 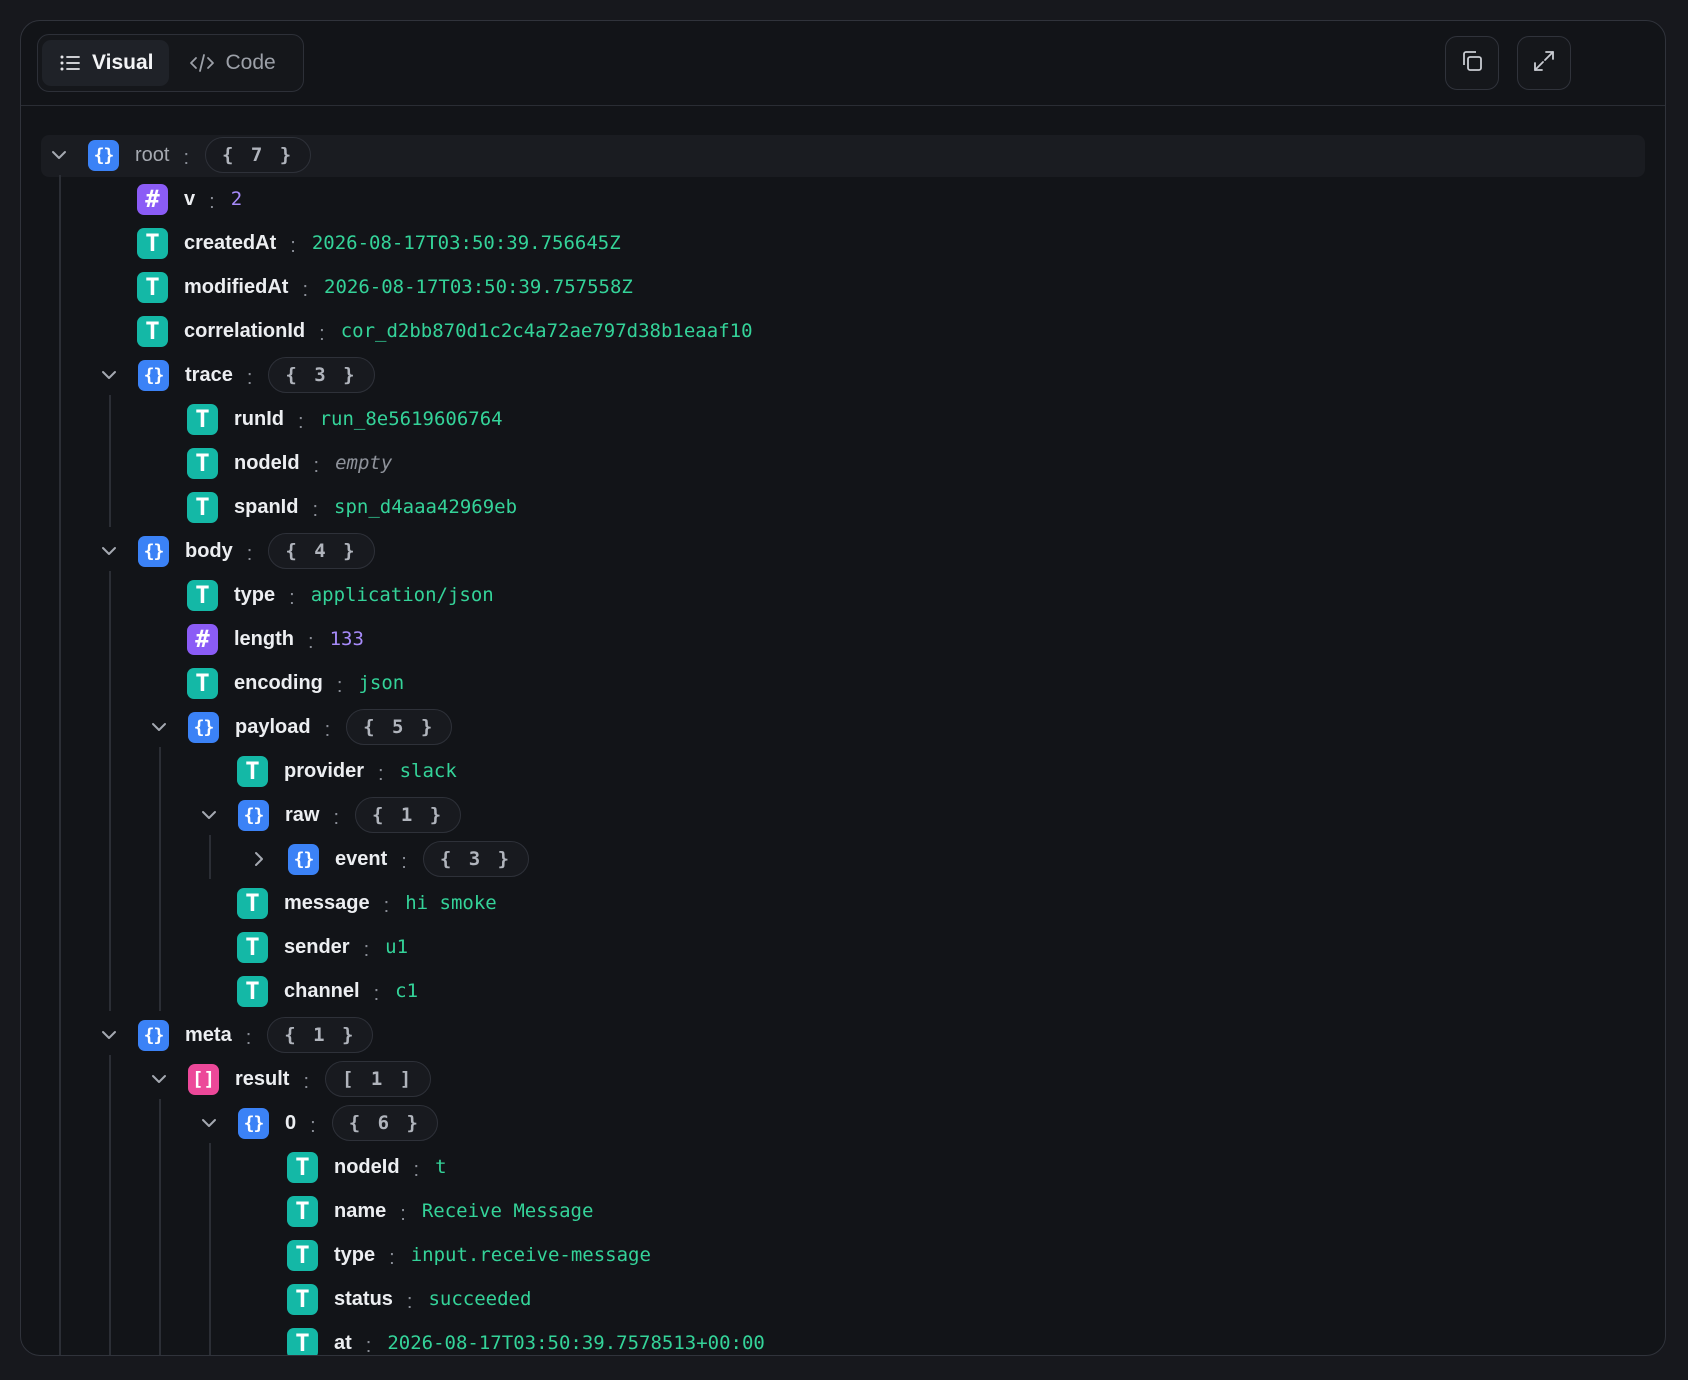 I want to click on child-count-pill: { 5 }, so click(x=399, y=727).